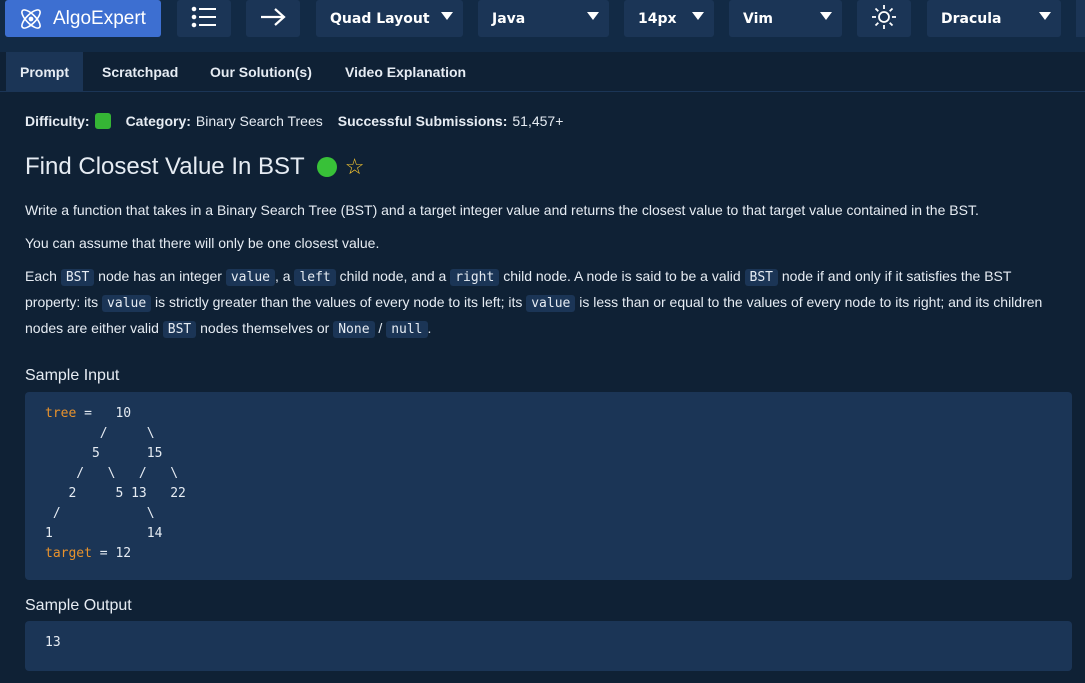 This screenshot has width=1085, height=683. What do you see at coordinates (160, 276) in the screenshot?
I see `text: node has an integer` at bounding box center [160, 276].